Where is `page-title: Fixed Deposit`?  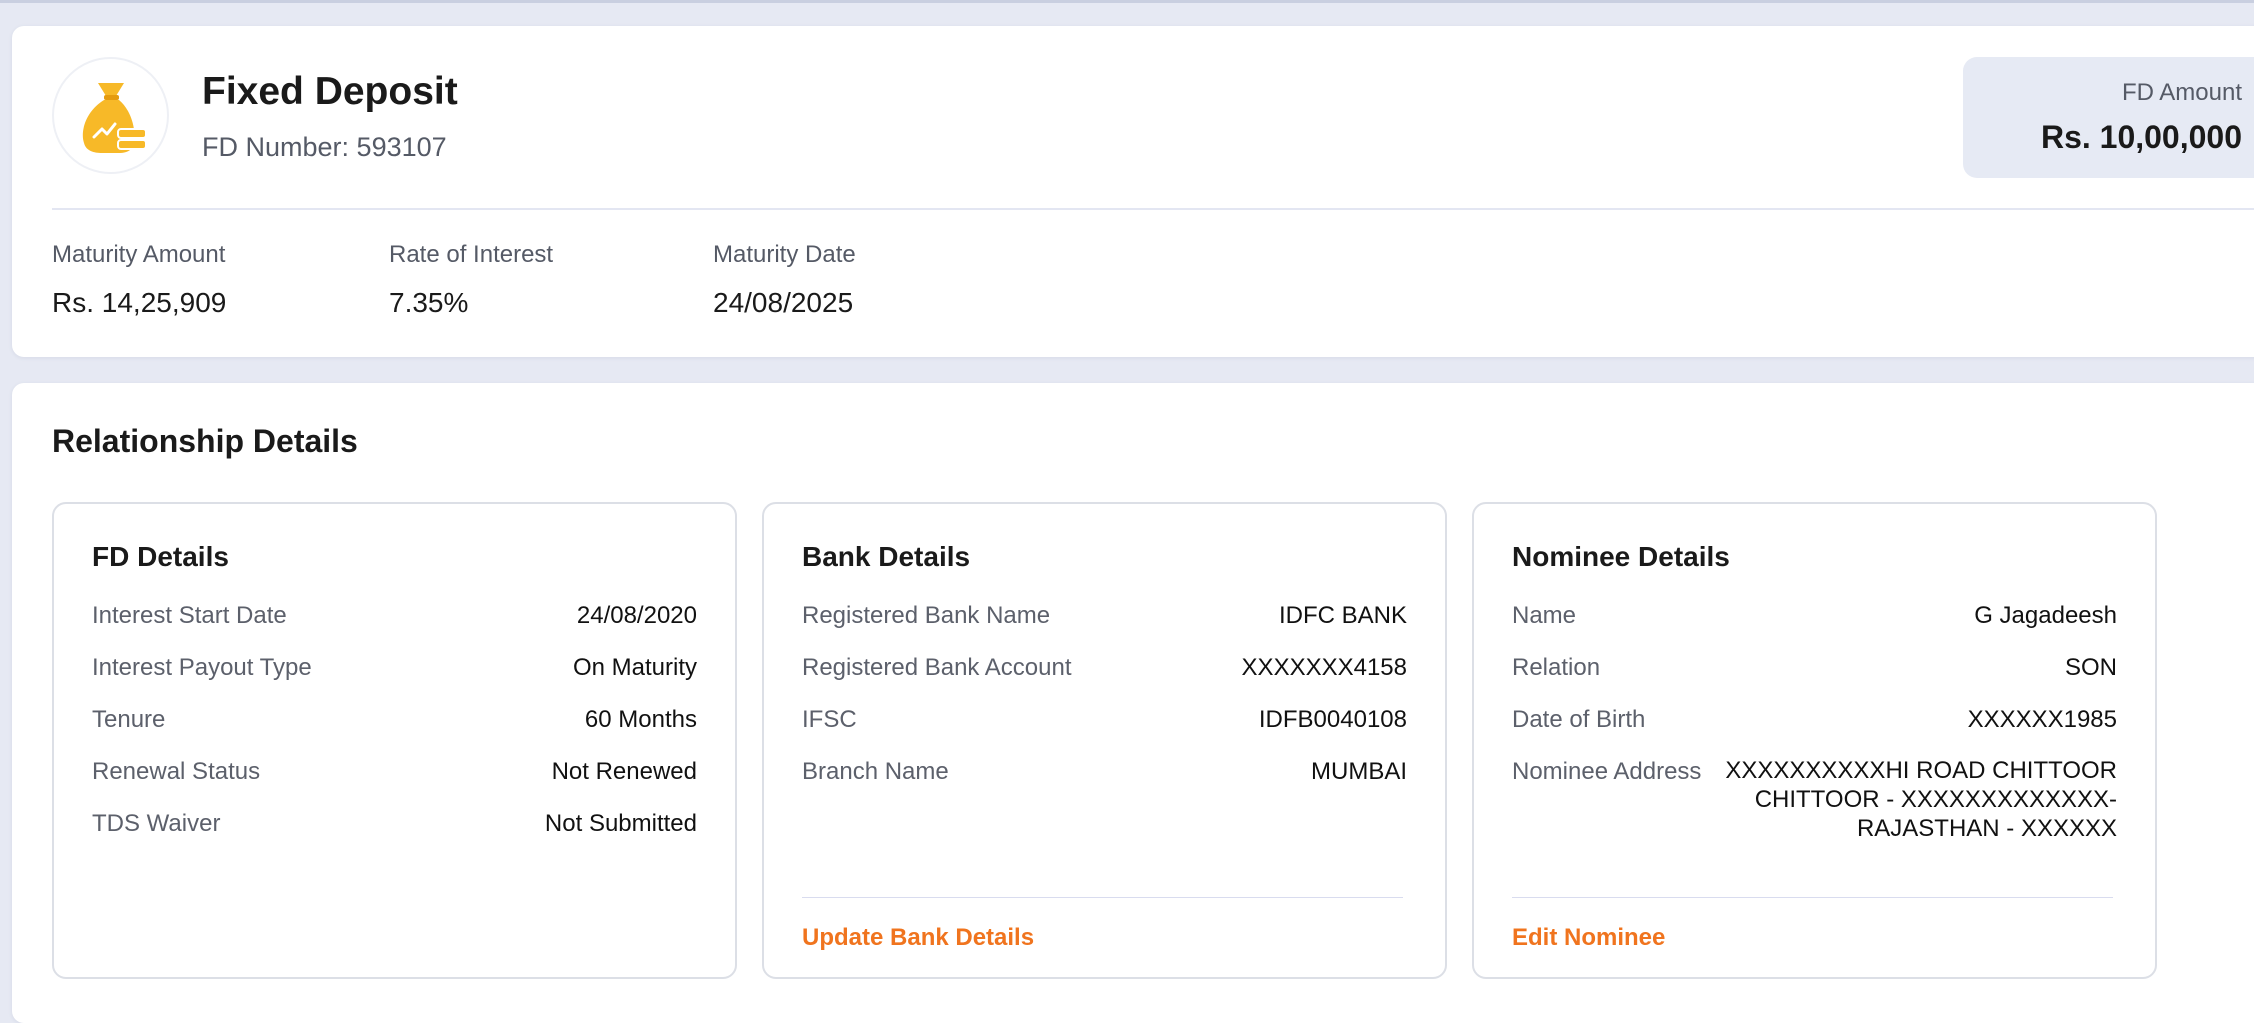 page-title: Fixed Deposit is located at coordinates (330, 91).